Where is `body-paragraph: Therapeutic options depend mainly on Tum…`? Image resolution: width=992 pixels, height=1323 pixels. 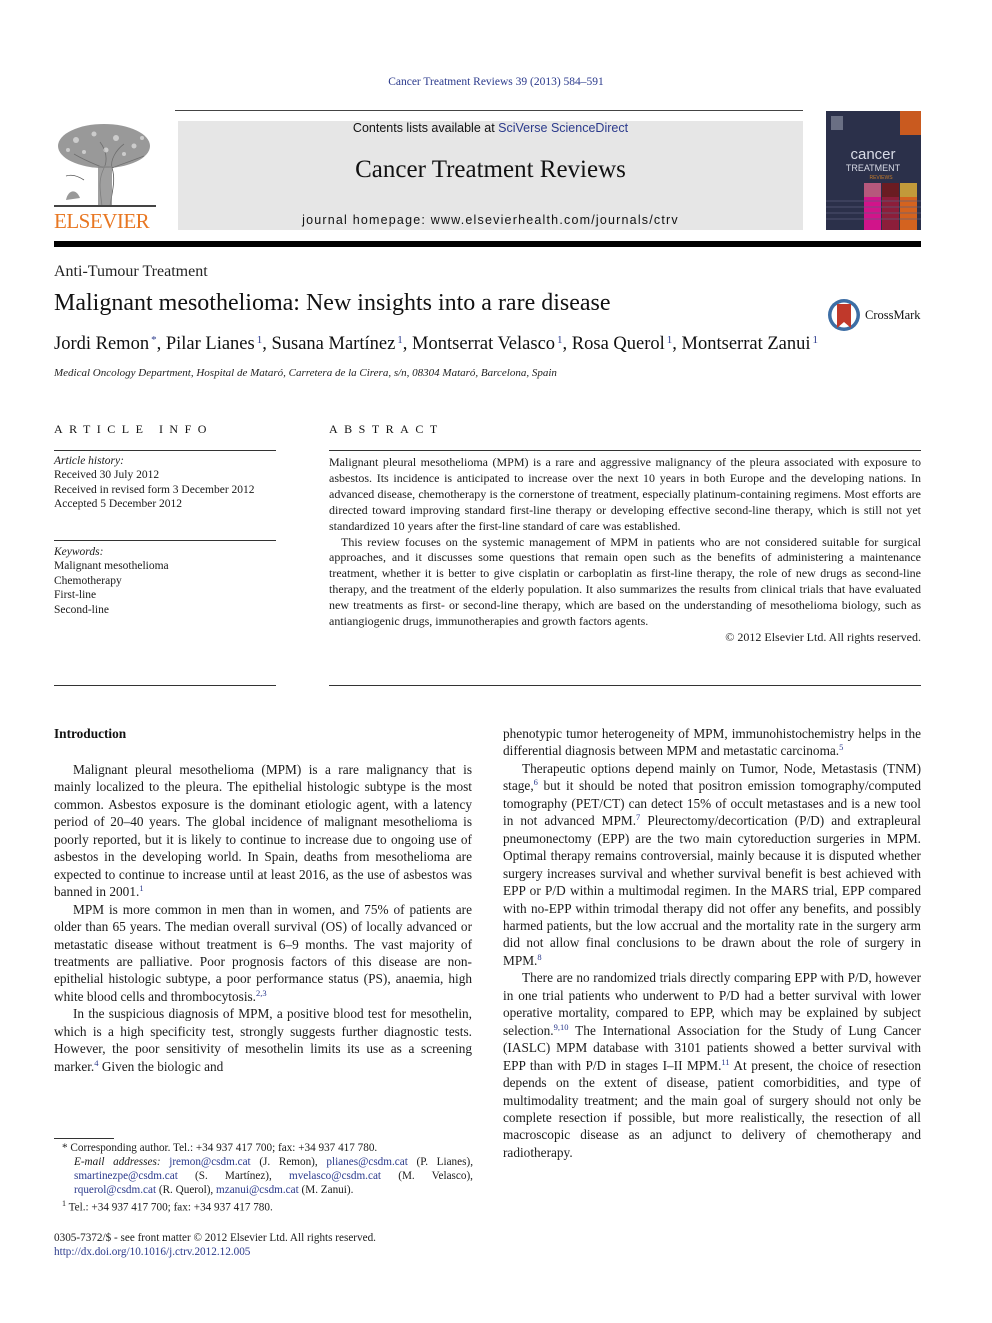 body-paragraph: Therapeutic options depend mainly on Tum… is located at coordinates (712, 864).